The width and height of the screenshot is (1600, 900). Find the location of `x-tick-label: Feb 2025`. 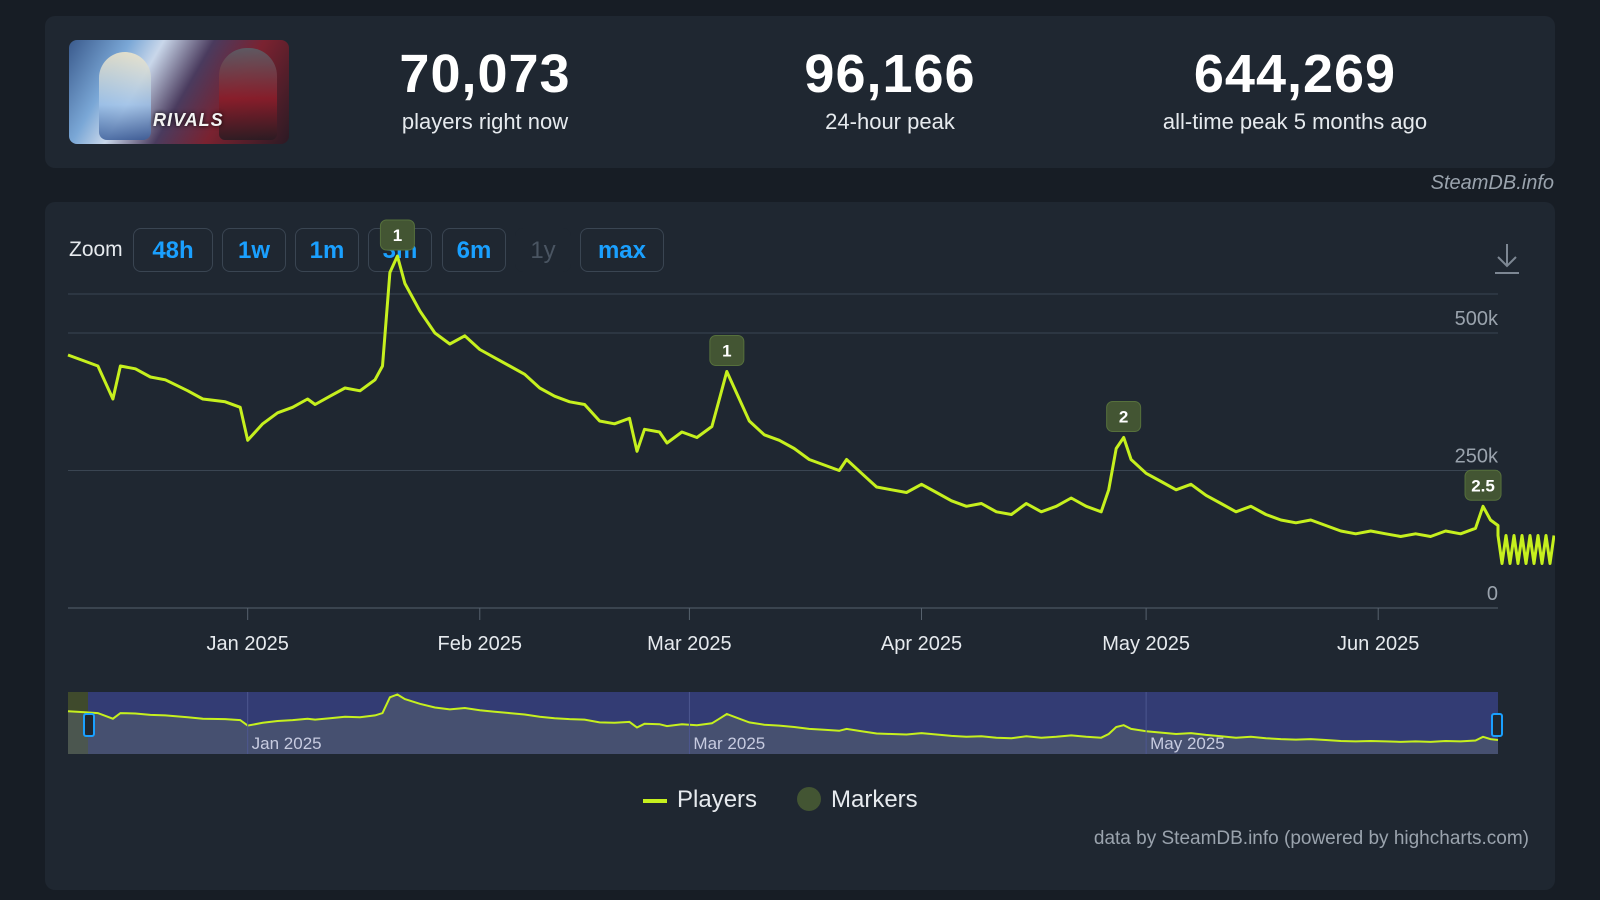

x-tick-label: Feb 2025 is located at coordinates (480, 644).